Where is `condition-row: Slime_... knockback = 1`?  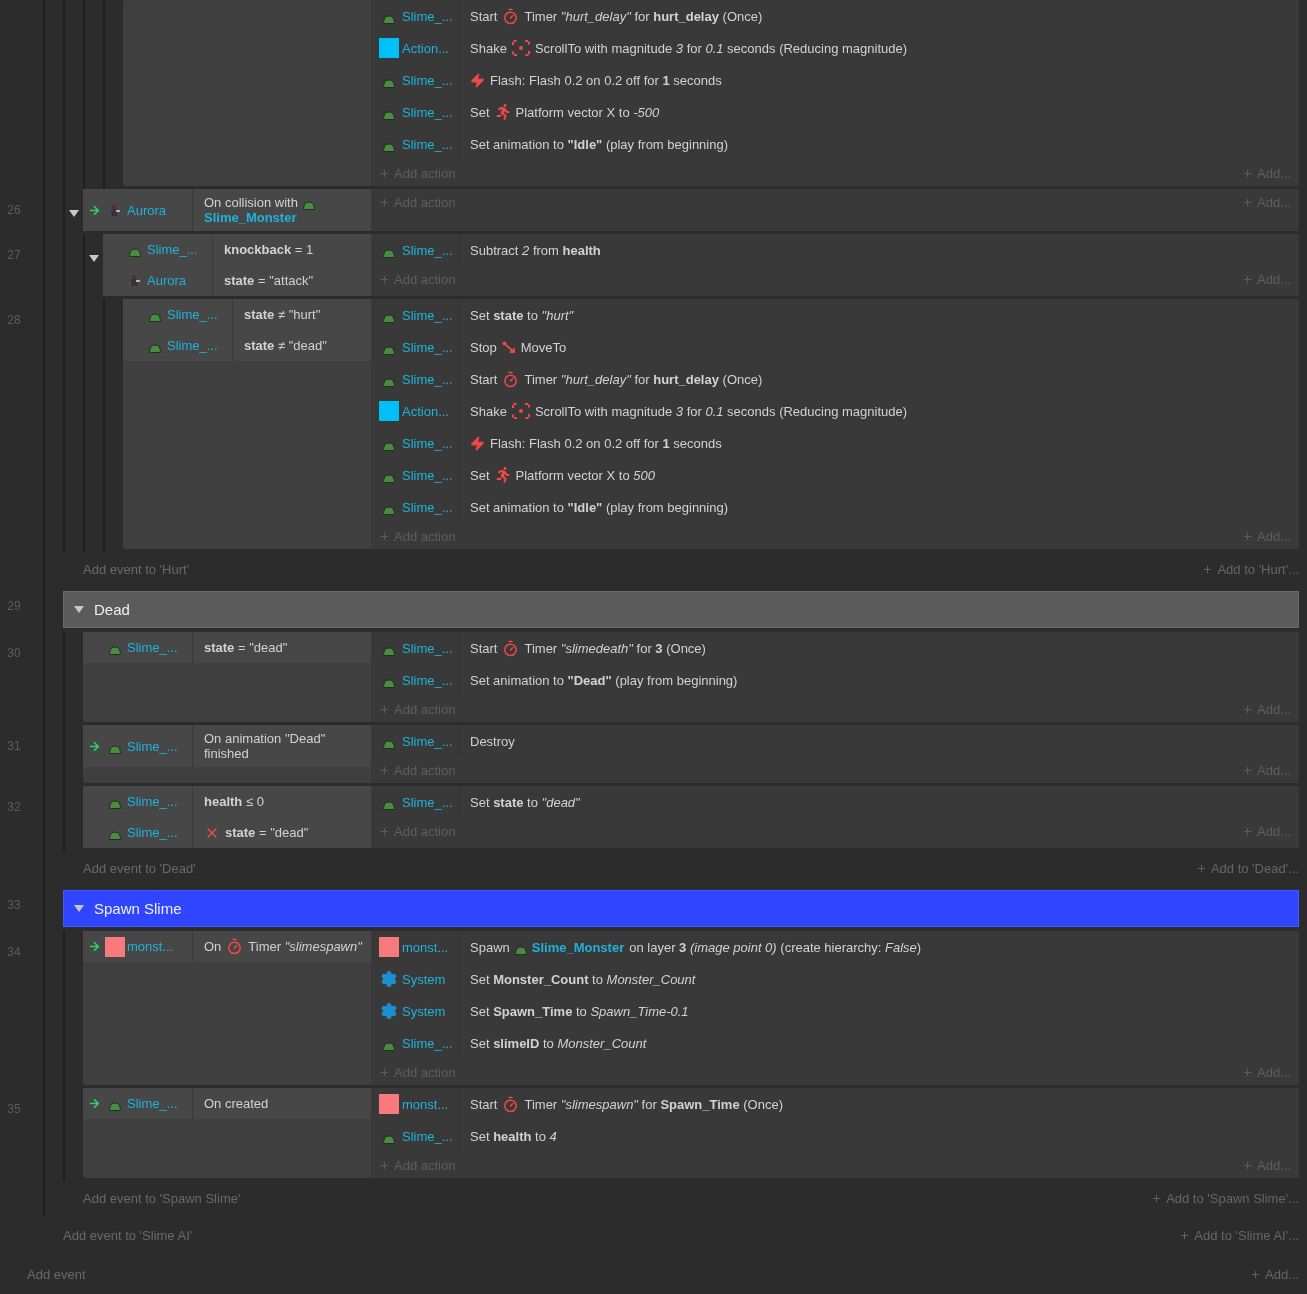 condition-row: Slime_... knockback = 1 is located at coordinates (237, 249).